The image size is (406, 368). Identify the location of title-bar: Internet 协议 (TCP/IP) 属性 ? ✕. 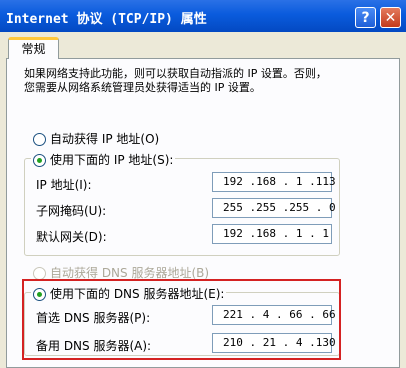
(203, 16).